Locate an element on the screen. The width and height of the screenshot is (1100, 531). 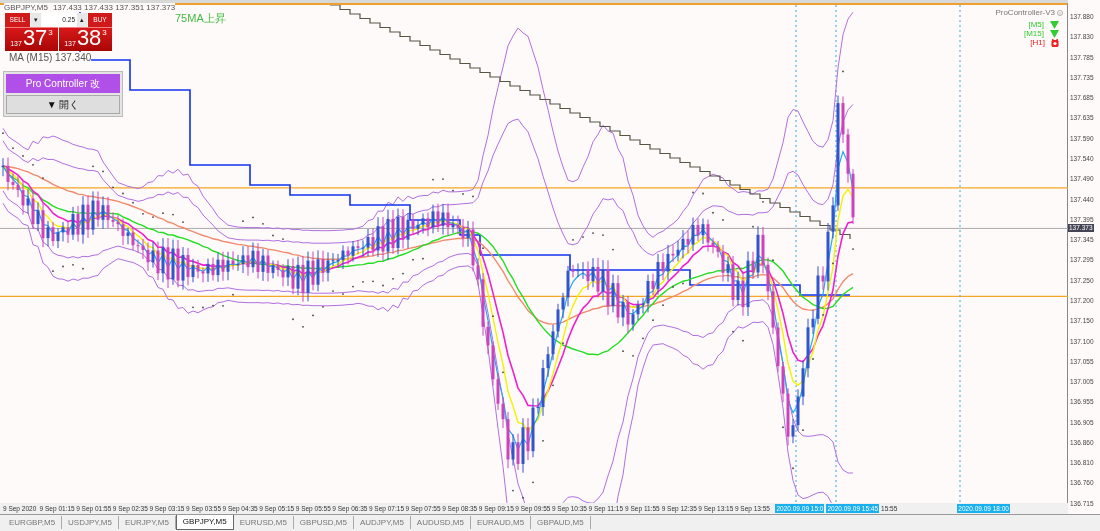
indicator-name: ProController-V3 is located at coordinates (1025, 13).